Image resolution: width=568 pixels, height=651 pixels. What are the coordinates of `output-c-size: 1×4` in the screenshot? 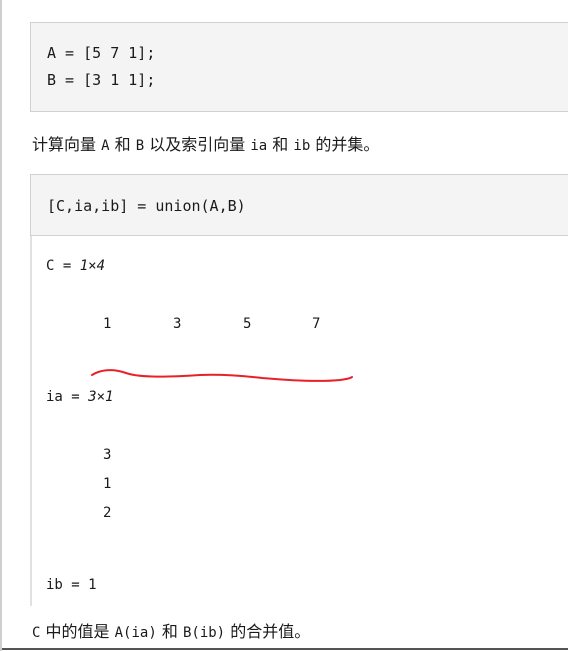 It's located at (92, 266).